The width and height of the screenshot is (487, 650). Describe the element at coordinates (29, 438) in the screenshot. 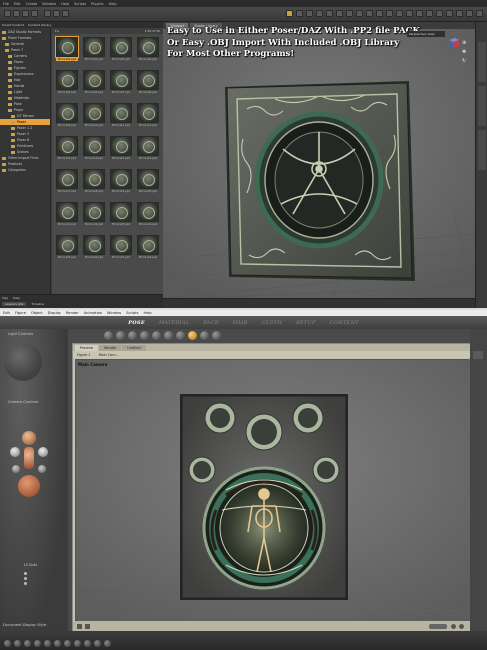

I see `face-camera-icon` at that location.